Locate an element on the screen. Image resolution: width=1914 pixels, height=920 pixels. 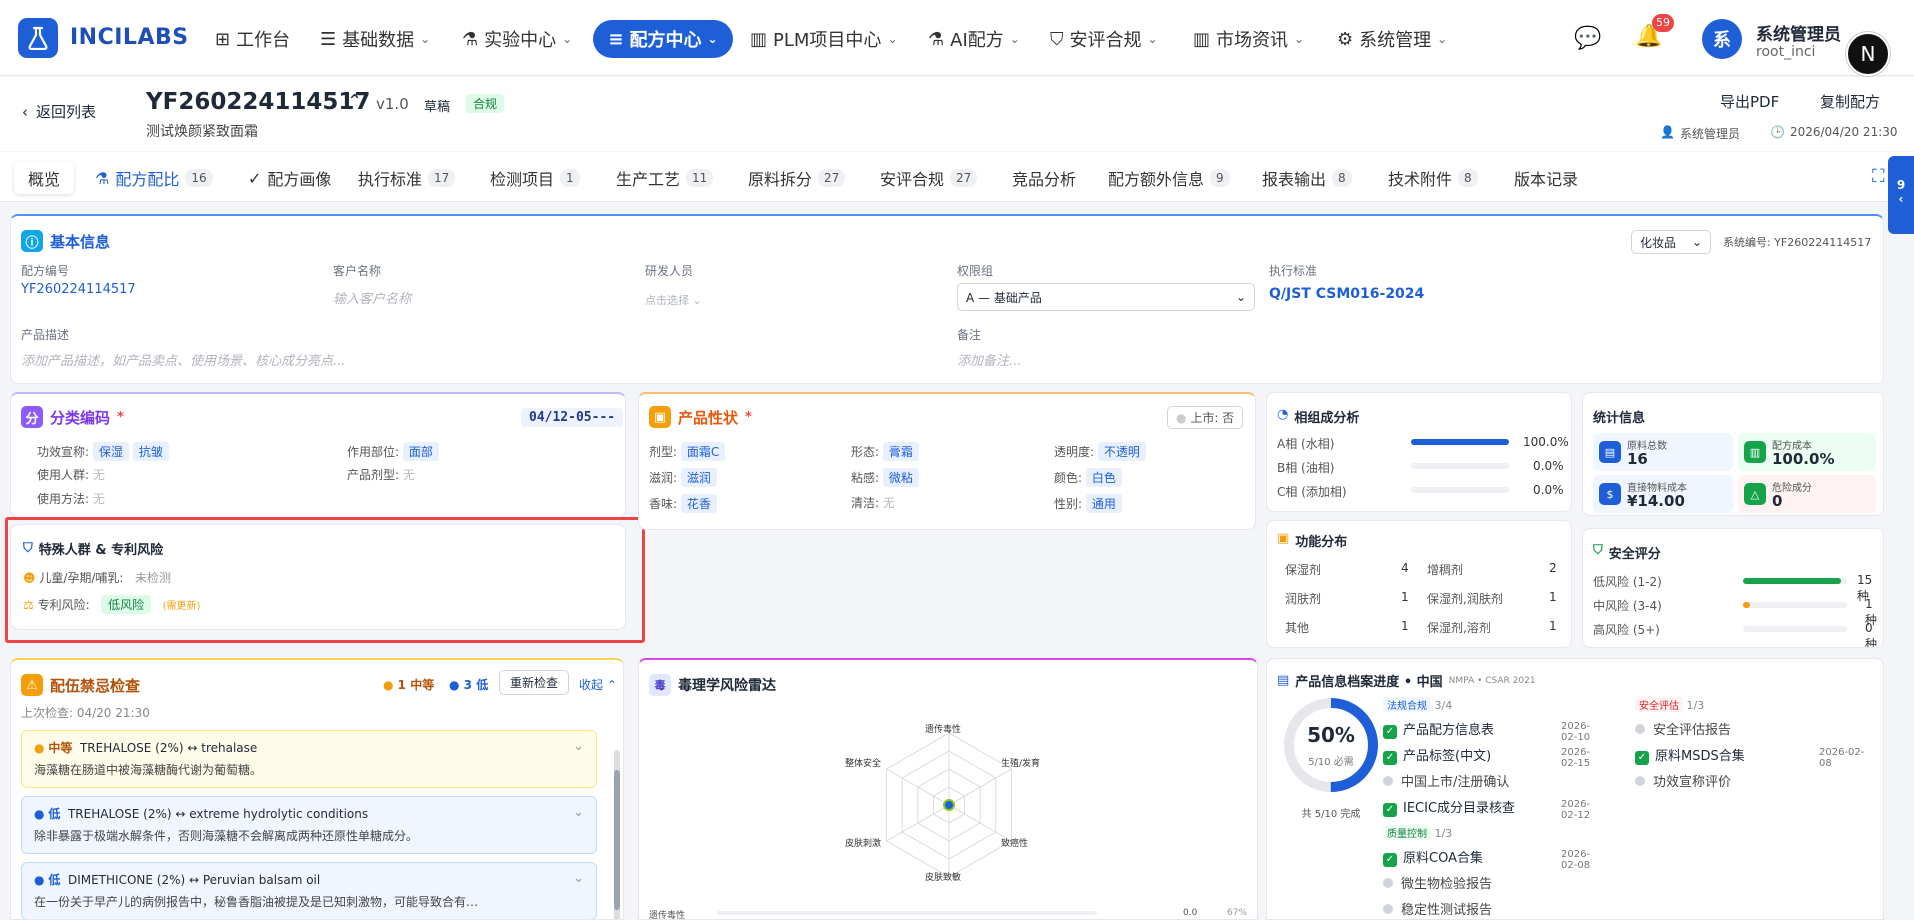
collapse-button: 收起 ⌃ is located at coordinates (598, 684).